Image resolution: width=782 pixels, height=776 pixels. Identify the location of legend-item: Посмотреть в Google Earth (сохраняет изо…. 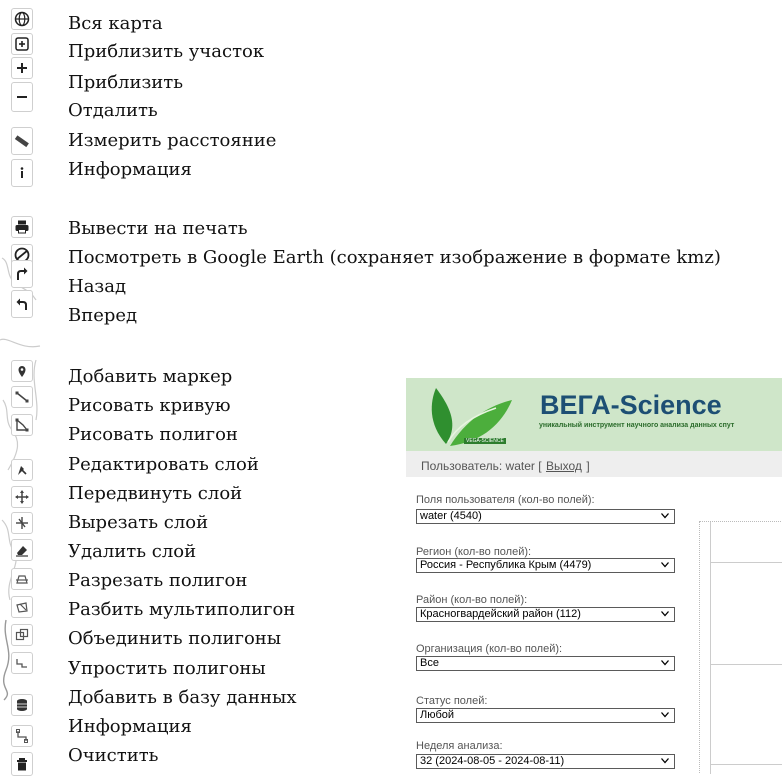
(394, 257).